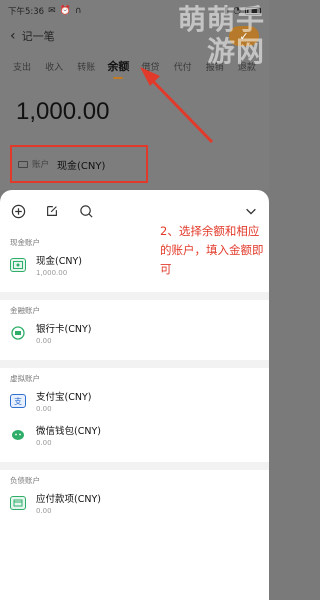 The height and width of the screenshot is (600, 320). Describe the element at coordinates (13, 36) in the screenshot. I see `back-icon: ‹` at that location.